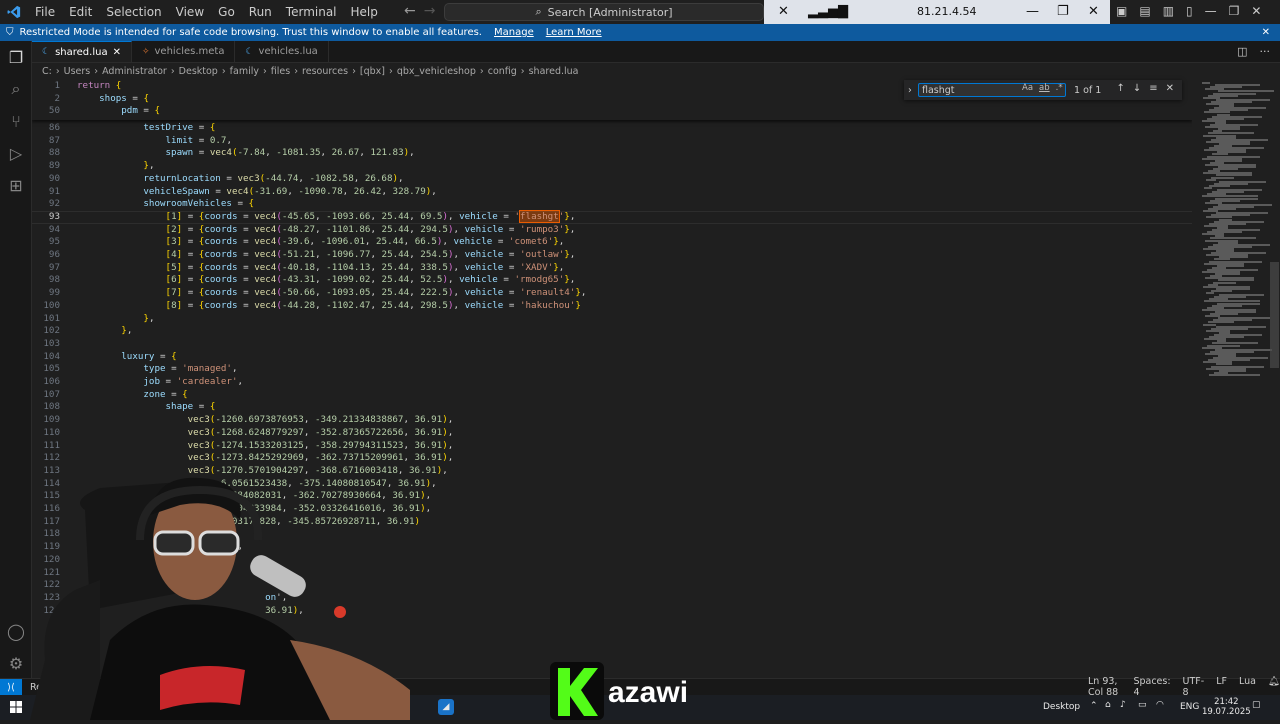 The width and height of the screenshot is (1280, 724). Describe the element at coordinates (372, 71) in the screenshot. I see `breadcrumb-item: [qbx]` at that location.